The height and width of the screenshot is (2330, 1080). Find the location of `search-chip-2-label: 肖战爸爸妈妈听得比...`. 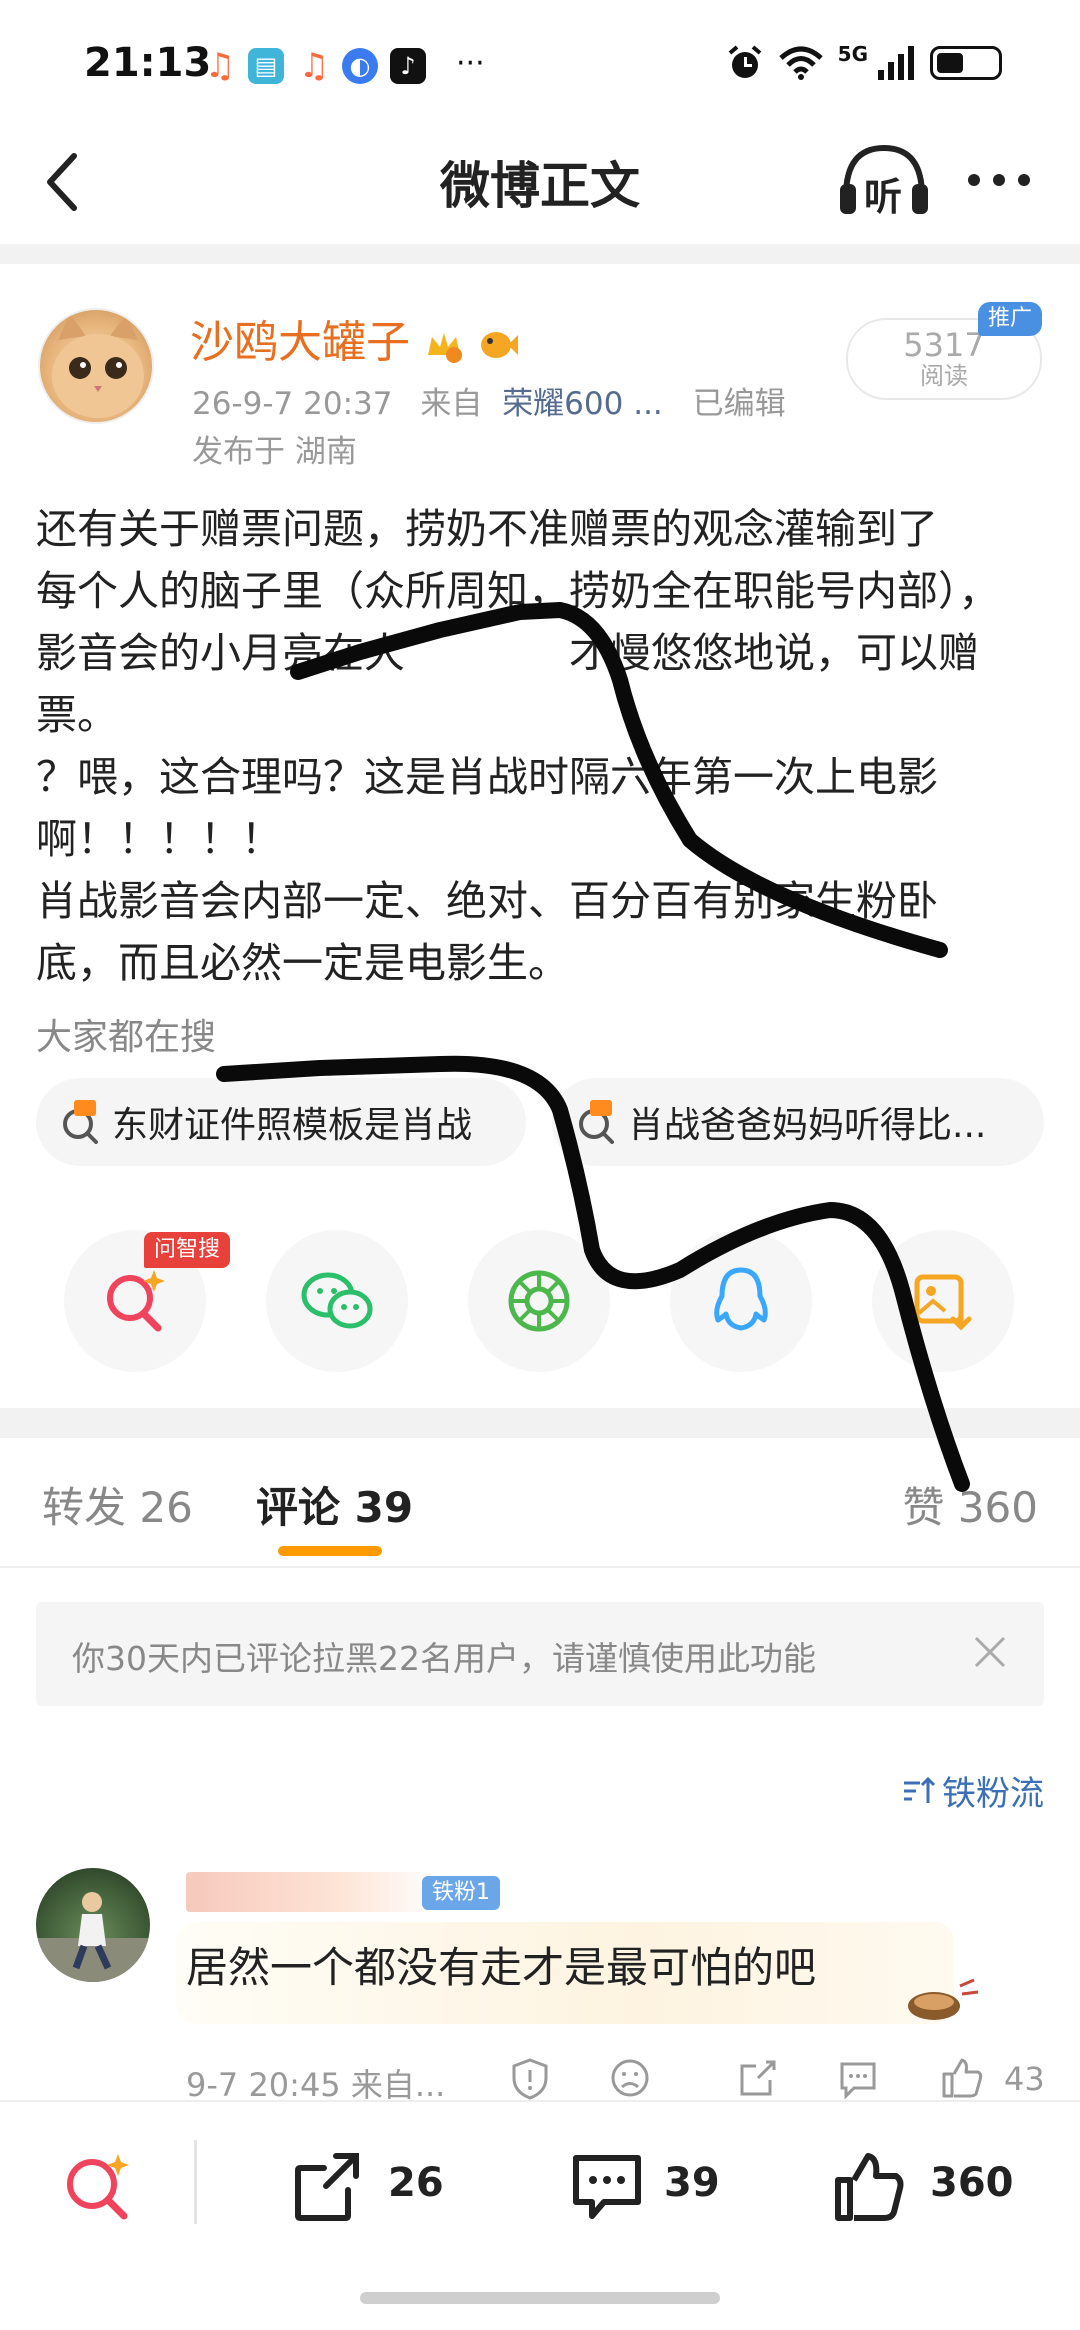

search-chip-2-label: 肖战爸爸妈妈听得比... is located at coordinates (807, 1125).